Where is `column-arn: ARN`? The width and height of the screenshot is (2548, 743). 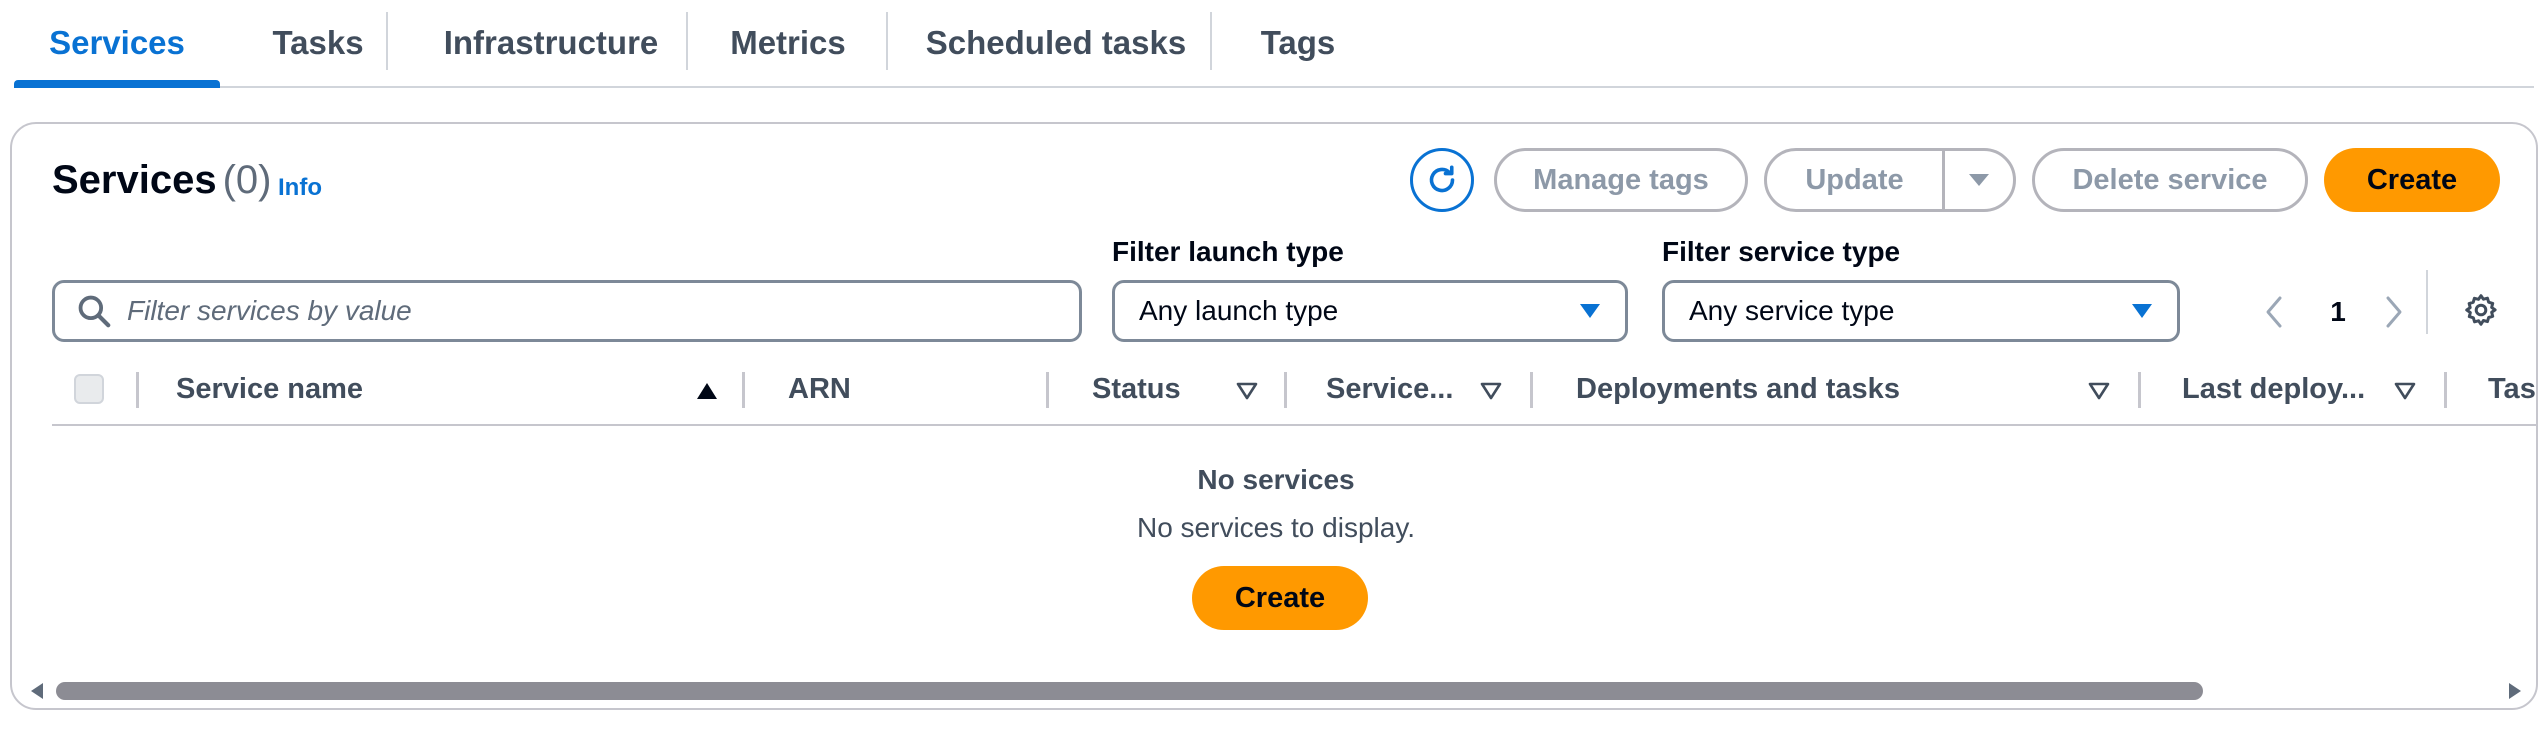
column-arn: ARN is located at coordinates (819, 389).